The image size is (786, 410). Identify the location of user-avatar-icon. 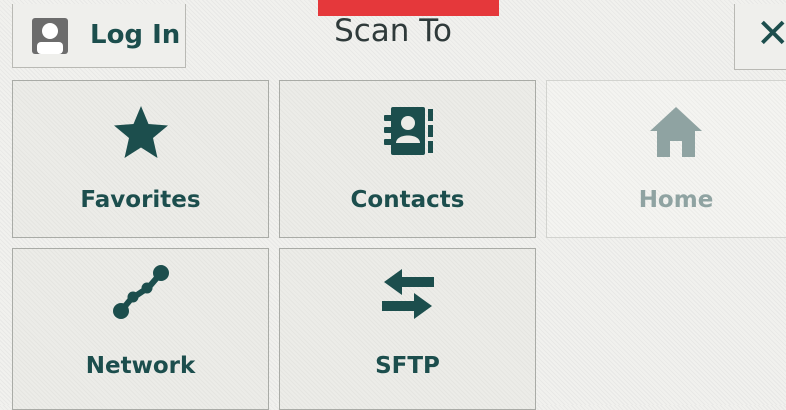
(50, 36).